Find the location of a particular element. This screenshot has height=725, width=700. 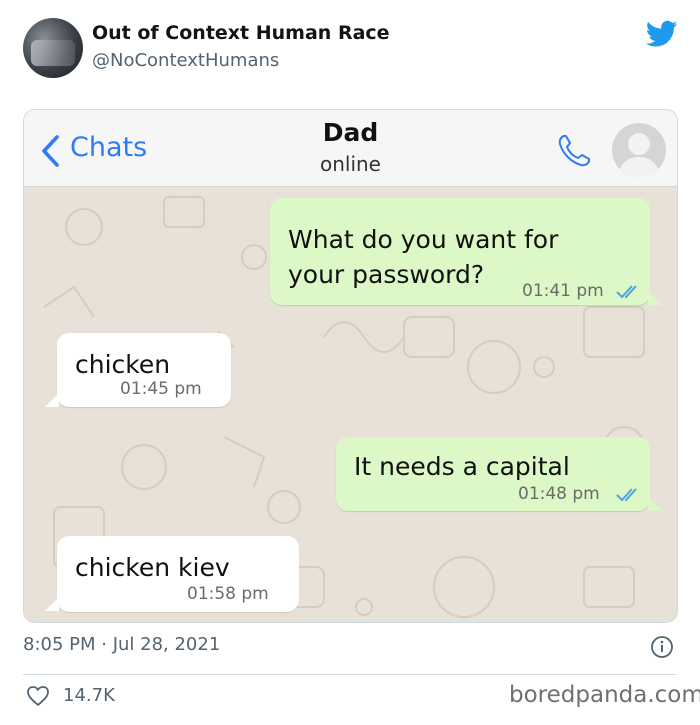

watermark: boredpanda.com is located at coordinates (604, 695).